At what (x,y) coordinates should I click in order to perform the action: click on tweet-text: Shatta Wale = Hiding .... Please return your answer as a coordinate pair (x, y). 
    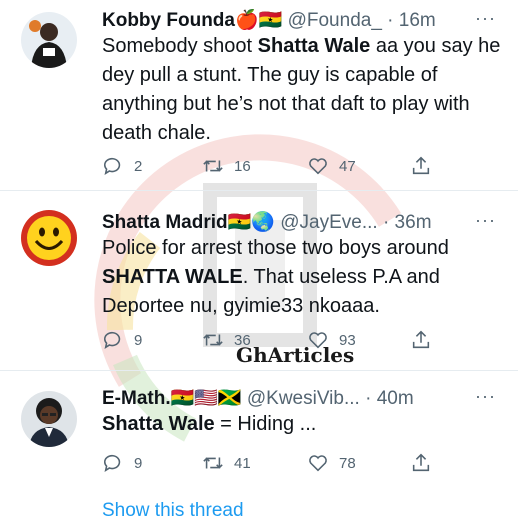
    Looking at the image, I should click on (209, 424).